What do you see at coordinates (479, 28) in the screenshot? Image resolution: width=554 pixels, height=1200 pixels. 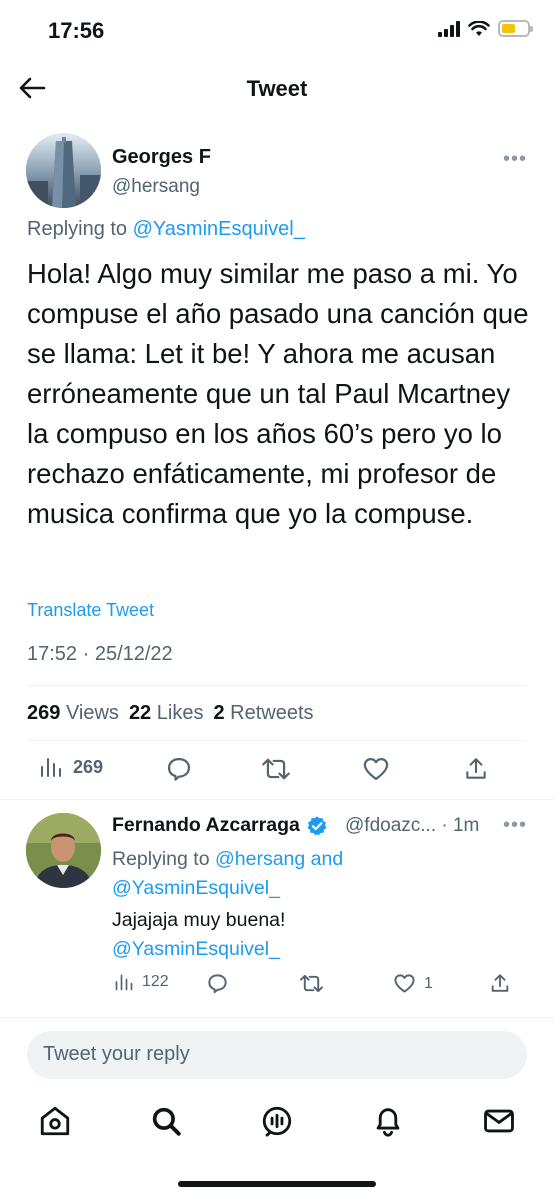 I see `wifi-icon` at bounding box center [479, 28].